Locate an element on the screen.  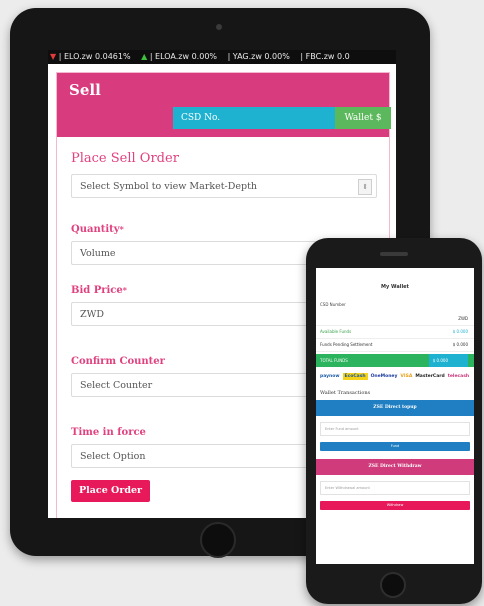
topup-heading: ZSE Direct topup is located at coordinates (395, 408).